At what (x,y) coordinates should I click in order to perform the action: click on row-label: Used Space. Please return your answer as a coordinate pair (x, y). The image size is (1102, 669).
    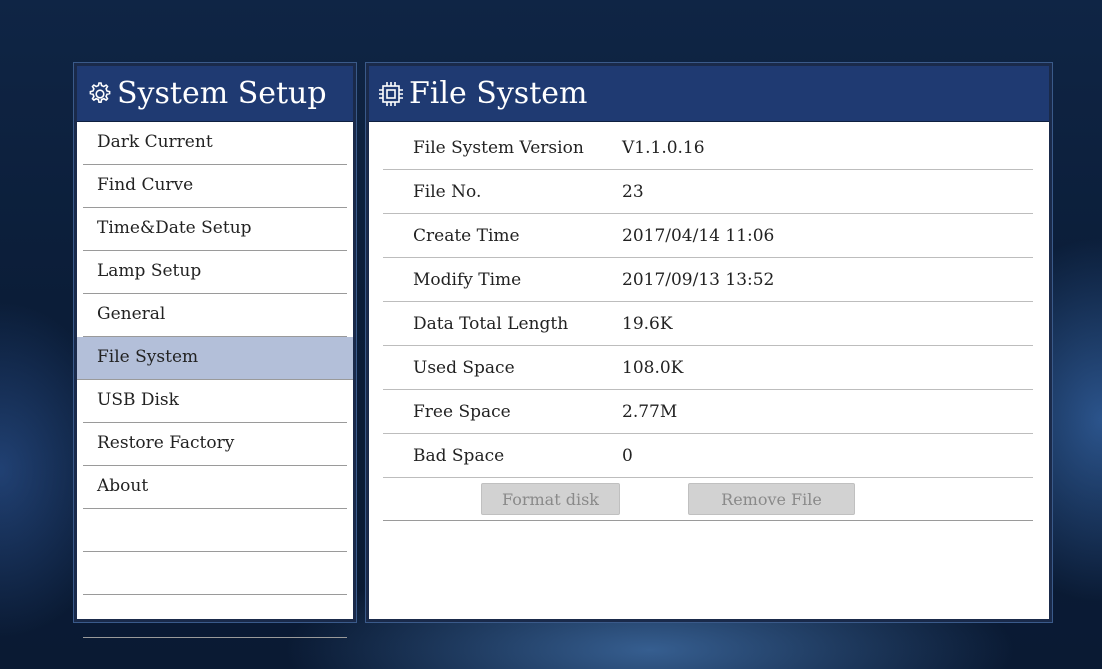
    Looking at the image, I should click on (464, 367).